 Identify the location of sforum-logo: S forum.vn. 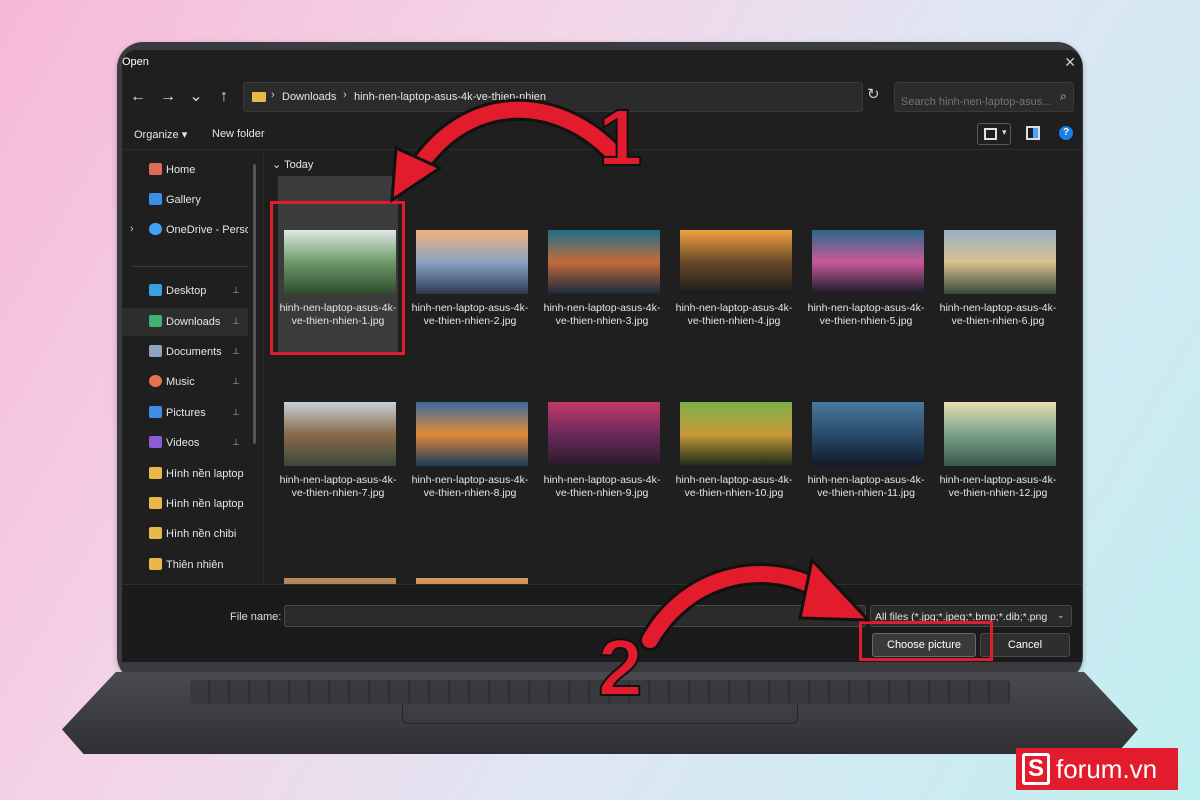
(1097, 769).